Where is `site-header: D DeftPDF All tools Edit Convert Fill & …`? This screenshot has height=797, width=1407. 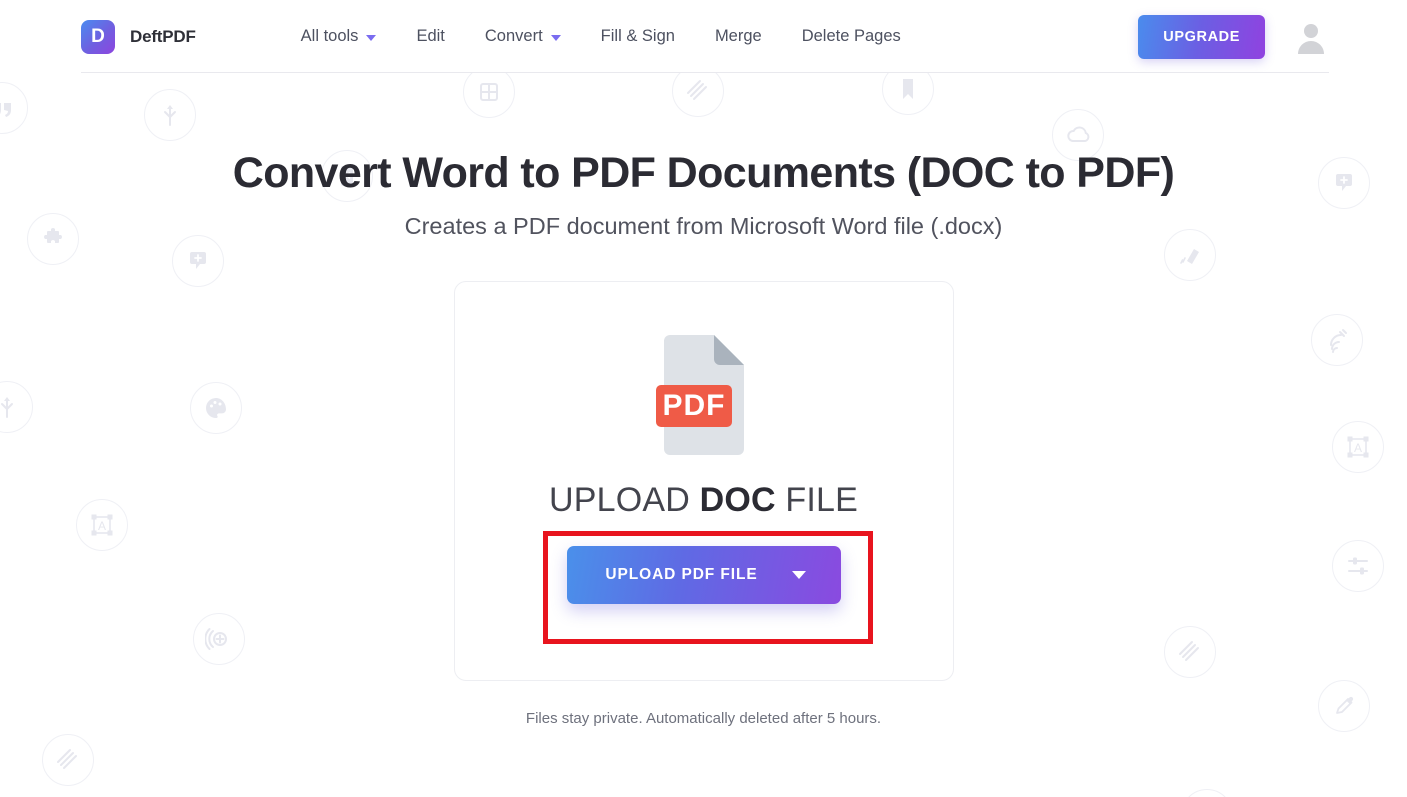
site-header: D DeftPDF All tools Edit Convert Fill & … is located at coordinates (703, 36).